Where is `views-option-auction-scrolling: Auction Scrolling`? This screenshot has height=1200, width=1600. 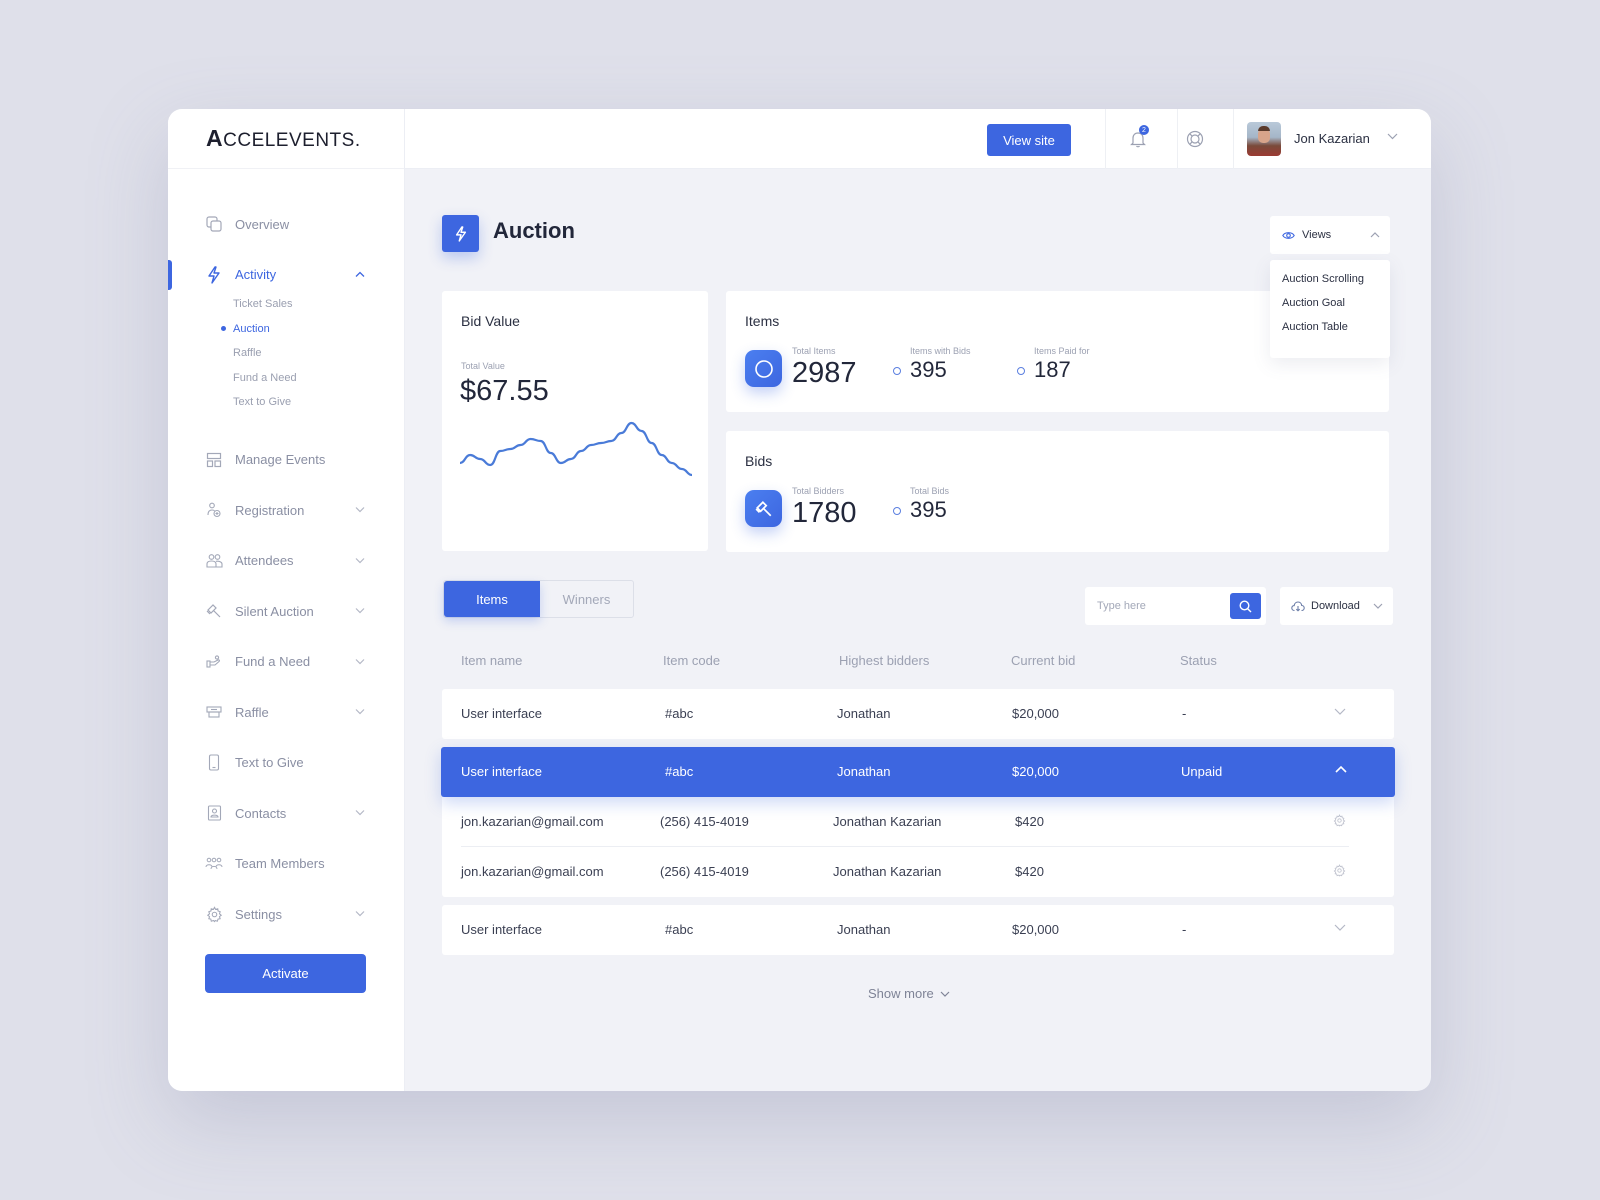 views-option-auction-scrolling: Auction Scrolling is located at coordinates (1336, 285).